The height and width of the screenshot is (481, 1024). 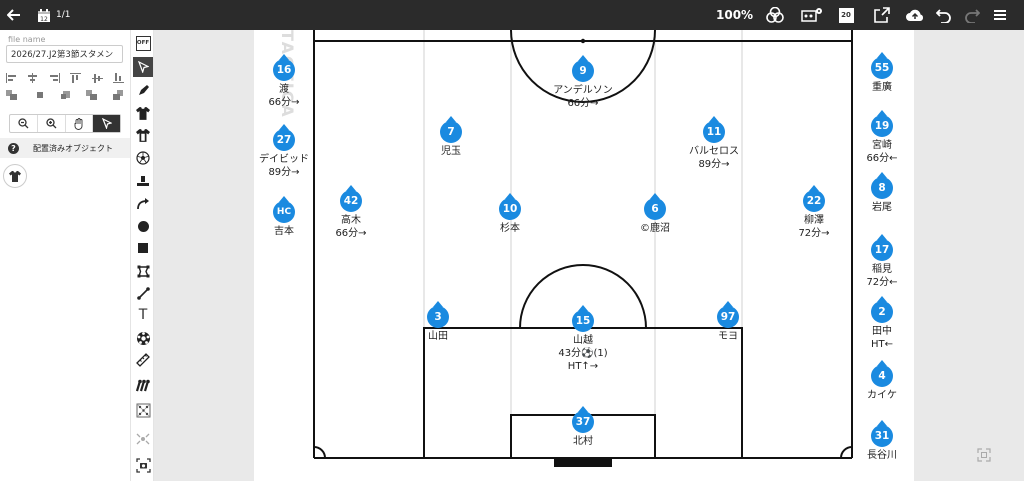 What do you see at coordinates (915, 15) in the screenshot?
I see `cloud-upload-icon` at bounding box center [915, 15].